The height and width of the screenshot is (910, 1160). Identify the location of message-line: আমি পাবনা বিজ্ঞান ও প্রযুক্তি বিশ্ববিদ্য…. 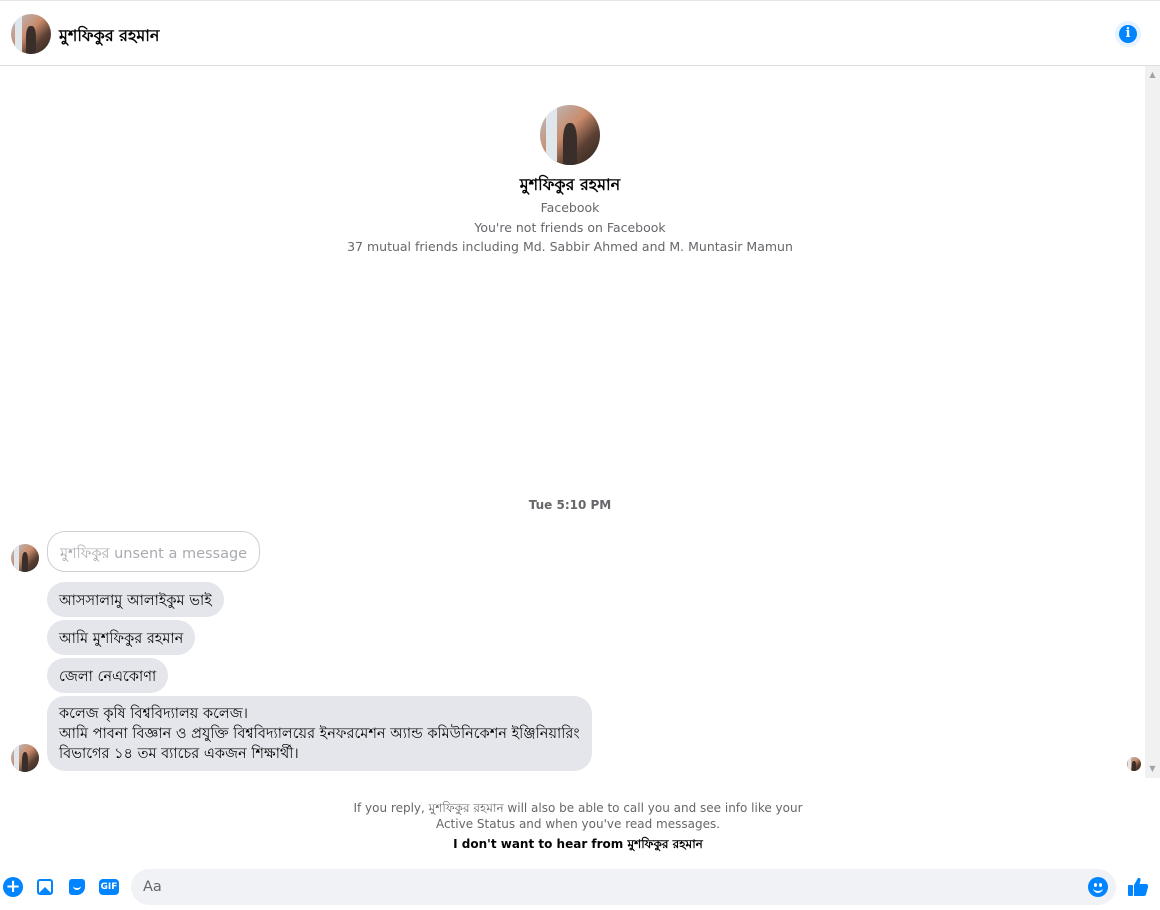
(319, 734).